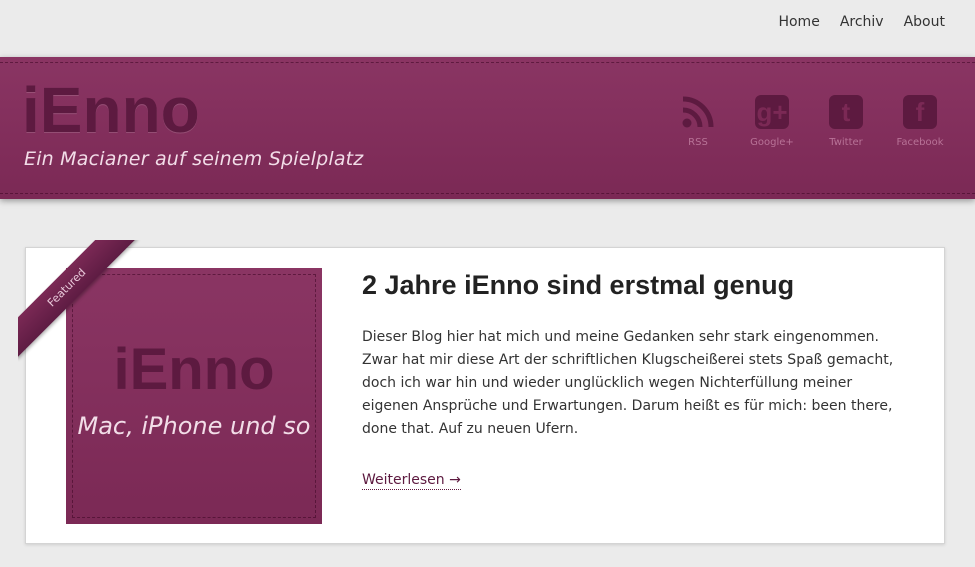 This screenshot has width=975, height=567. What do you see at coordinates (78, 299) in the screenshot?
I see `featured-badge: Featured` at bounding box center [78, 299].